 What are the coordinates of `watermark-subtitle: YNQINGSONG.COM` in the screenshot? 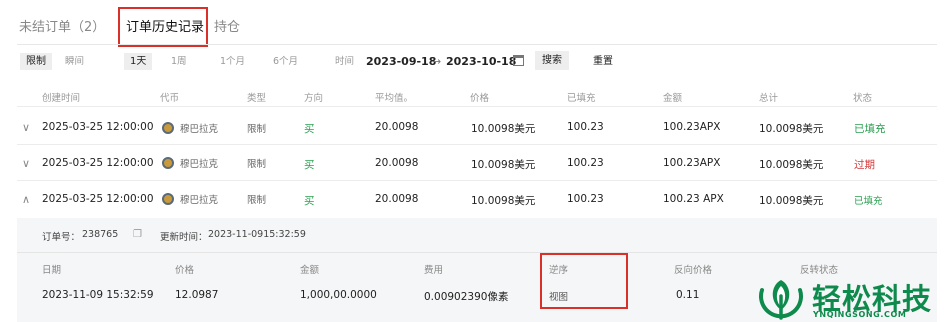 It's located at (860, 314).